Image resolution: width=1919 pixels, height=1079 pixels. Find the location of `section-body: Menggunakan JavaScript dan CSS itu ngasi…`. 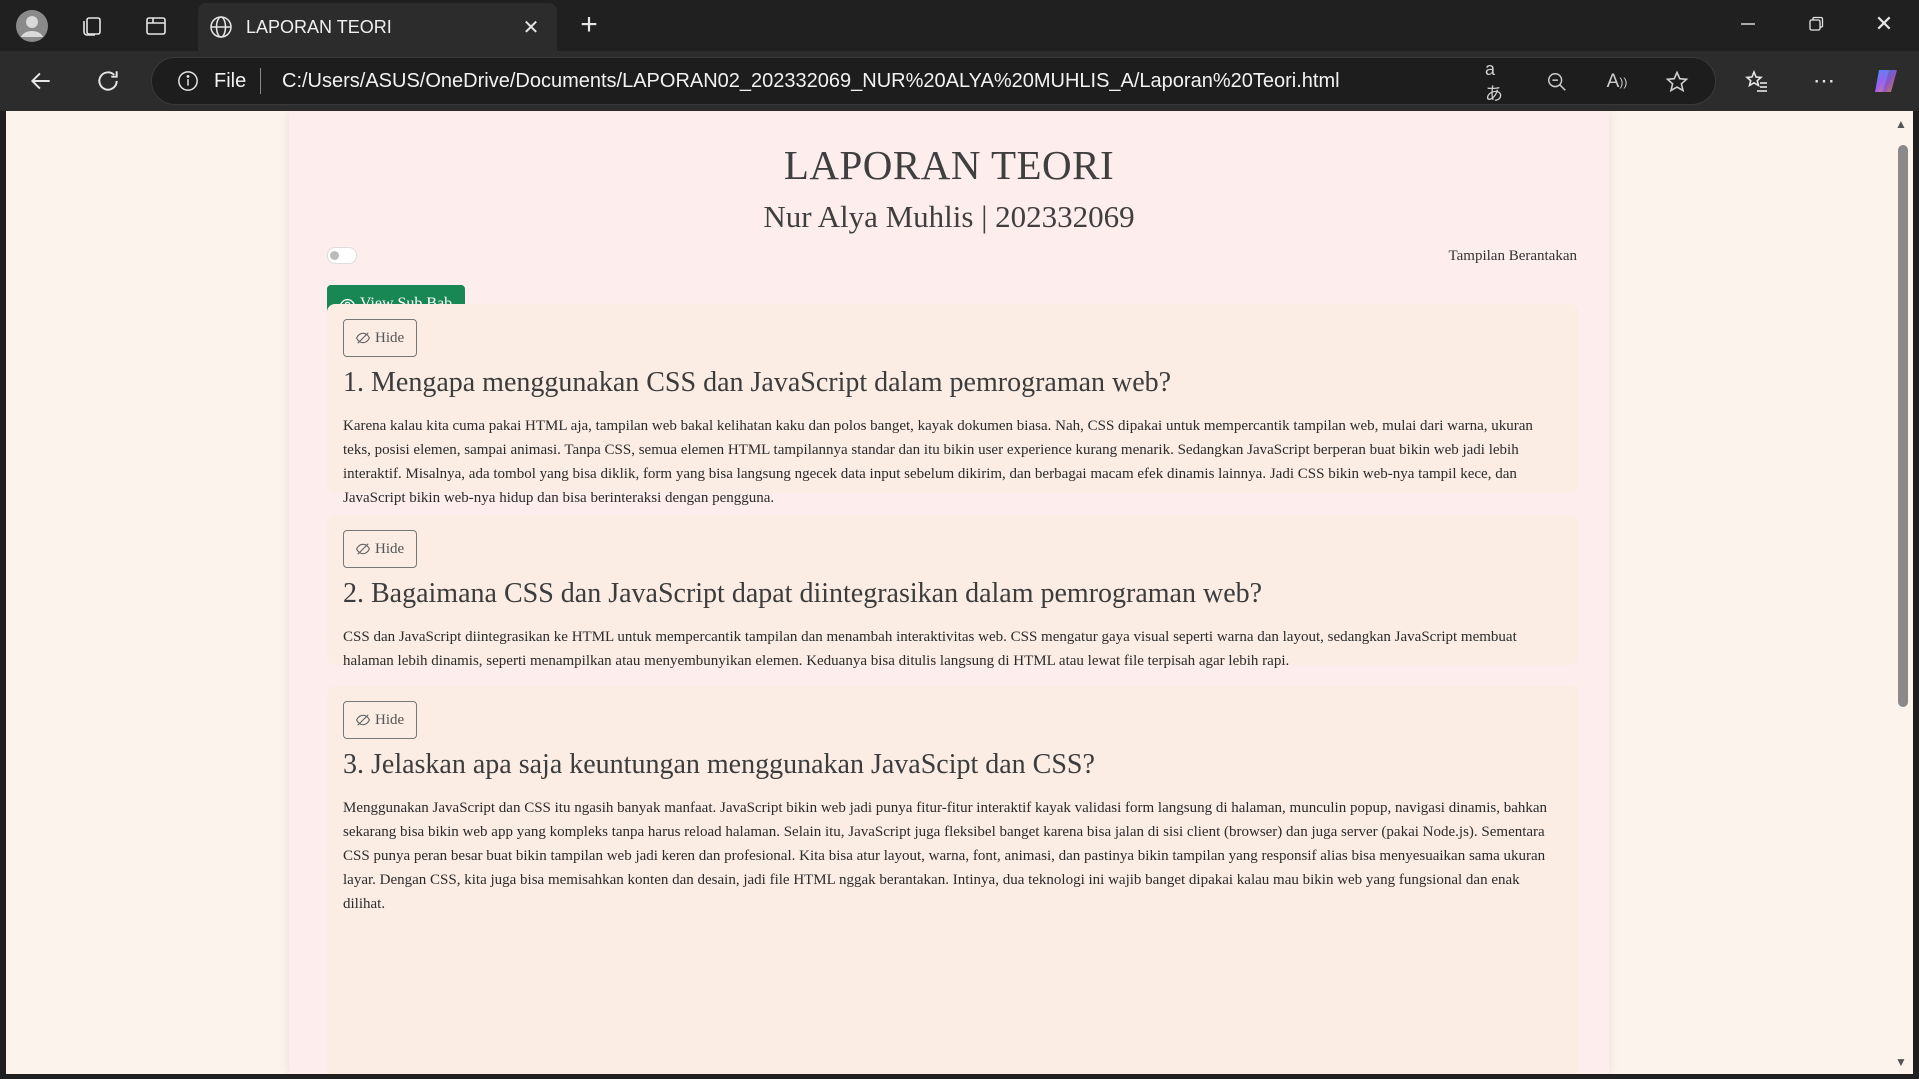

section-body: Menggunakan JavaScript dan CSS itu ngasi… is located at coordinates (945, 856).